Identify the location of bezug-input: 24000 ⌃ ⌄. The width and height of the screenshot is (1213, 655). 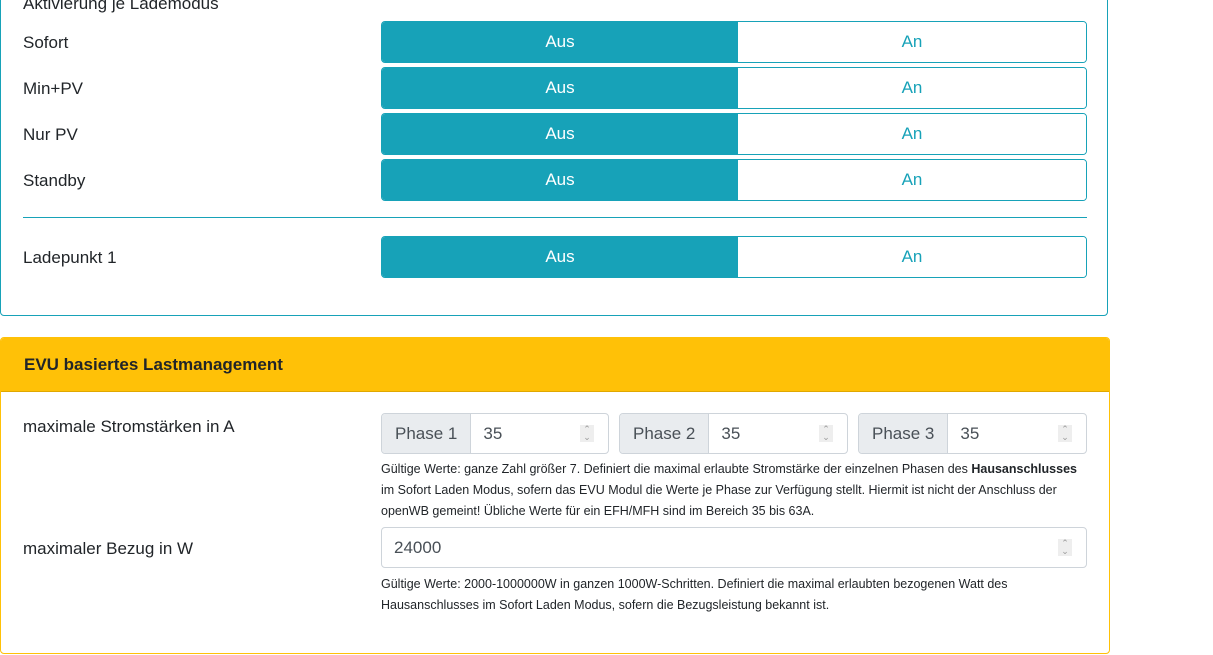
(734, 547).